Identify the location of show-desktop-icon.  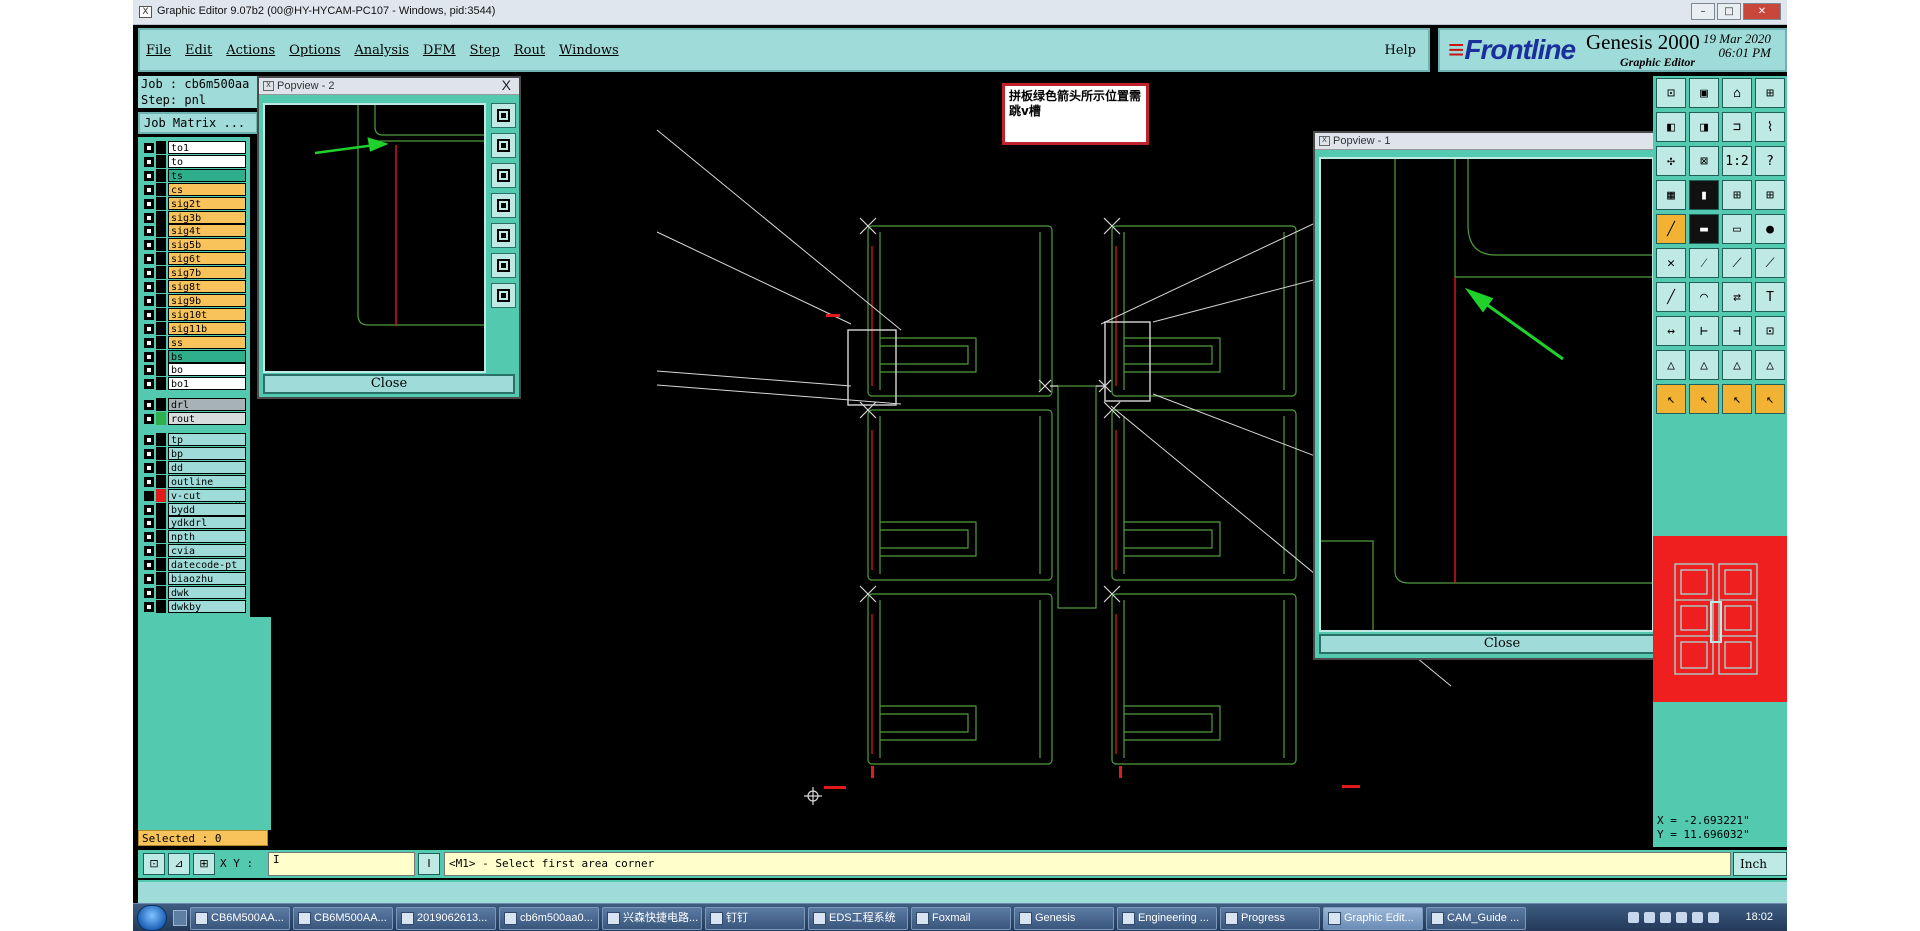
(180, 918).